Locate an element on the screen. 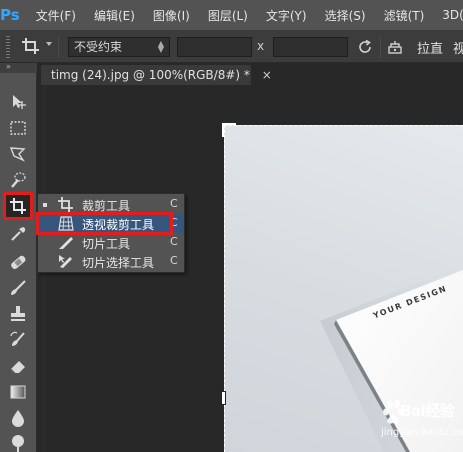 This screenshot has width=463, height=452. options-bar: 不受约束 ▲ ▼ x 拉直 视 is located at coordinates (231, 46).